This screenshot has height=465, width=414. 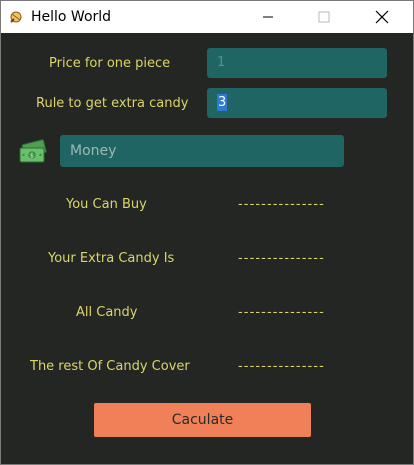 What do you see at coordinates (106, 204) in the screenshot?
I see `you-can-buy-label: You Can Buy` at bounding box center [106, 204].